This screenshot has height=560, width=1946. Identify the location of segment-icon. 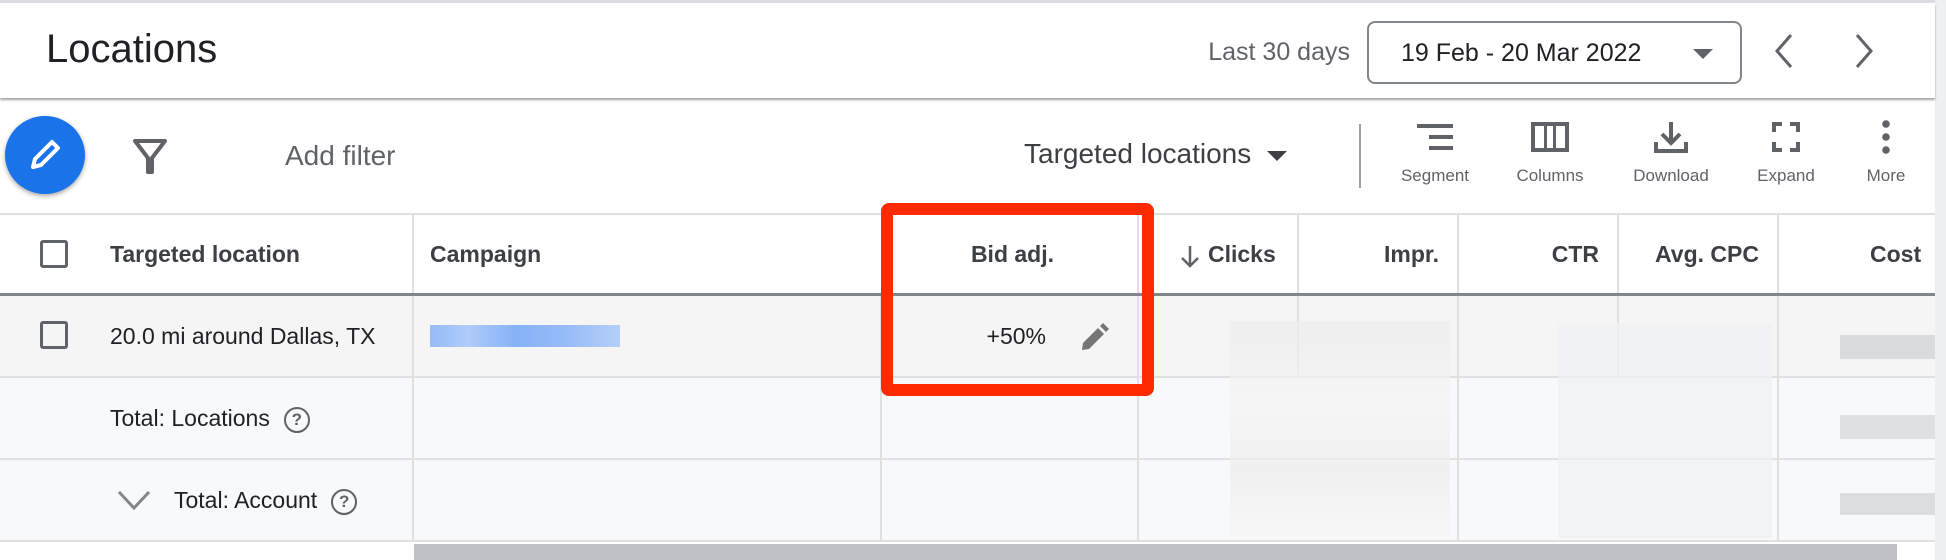
(1435, 137).